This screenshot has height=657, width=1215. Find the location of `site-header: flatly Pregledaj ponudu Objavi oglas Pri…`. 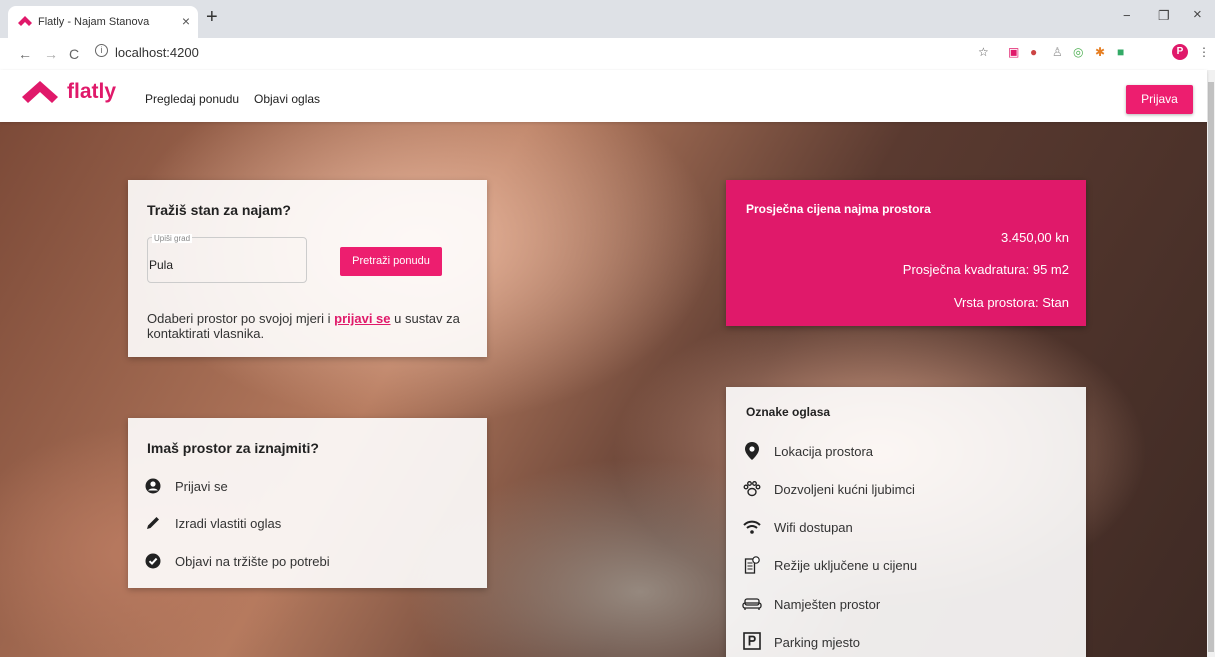

site-header: flatly Pregledaj ponudu Objavi oglas Pri… is located at coordinates (603, 96).